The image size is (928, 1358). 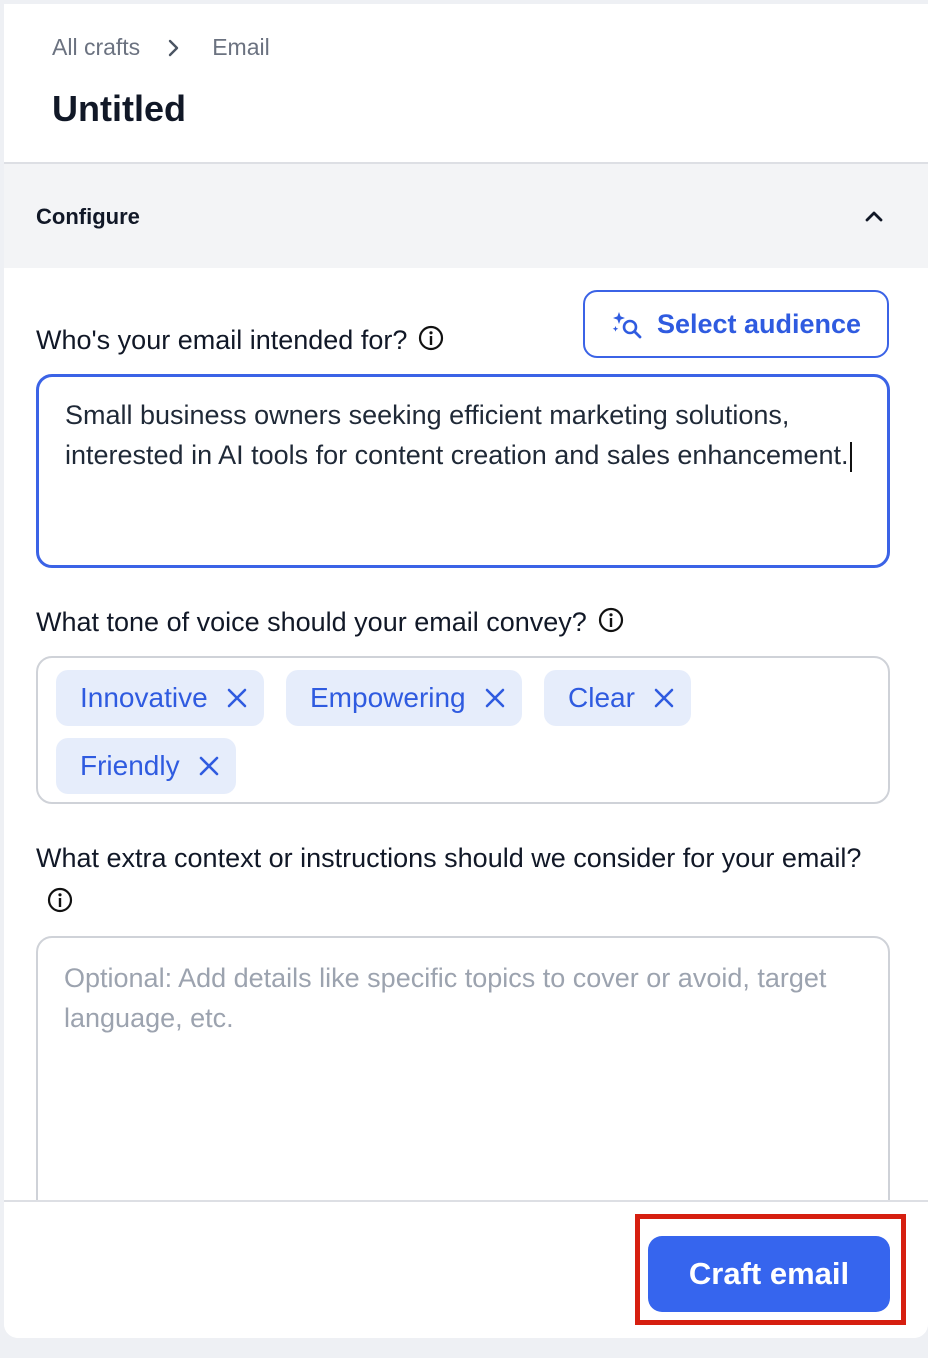 What do you see at coordinates (627, 325) in the screenshot?
I see `sparkle-search-icon` at bounding box center [627, 325].